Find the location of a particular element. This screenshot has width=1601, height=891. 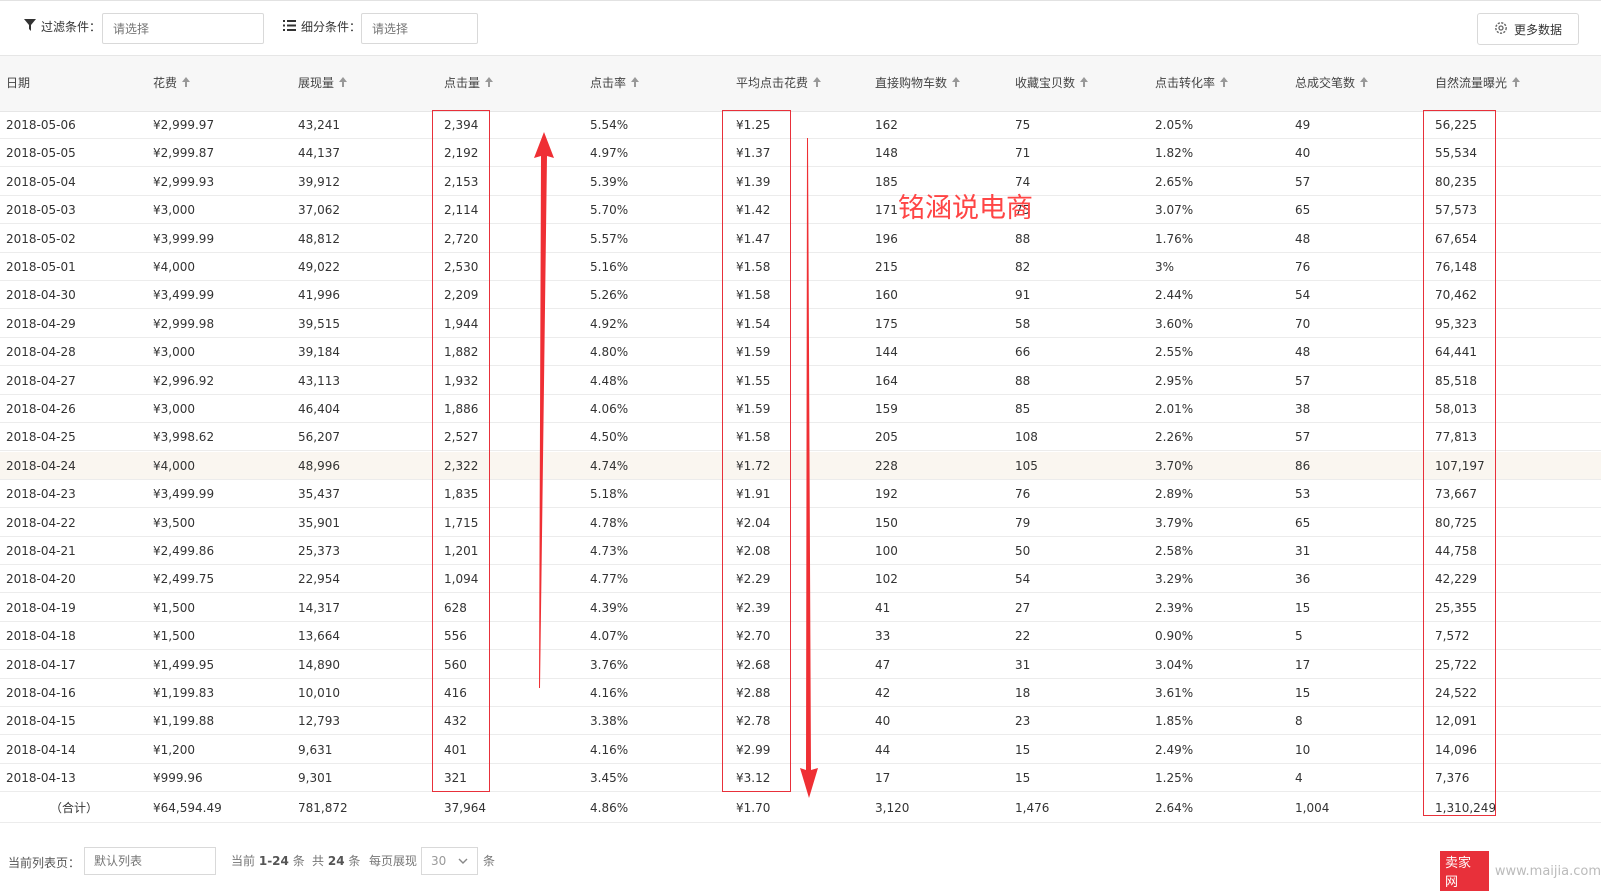

column-header-0: 日期 is located at coordinates (18, 83).